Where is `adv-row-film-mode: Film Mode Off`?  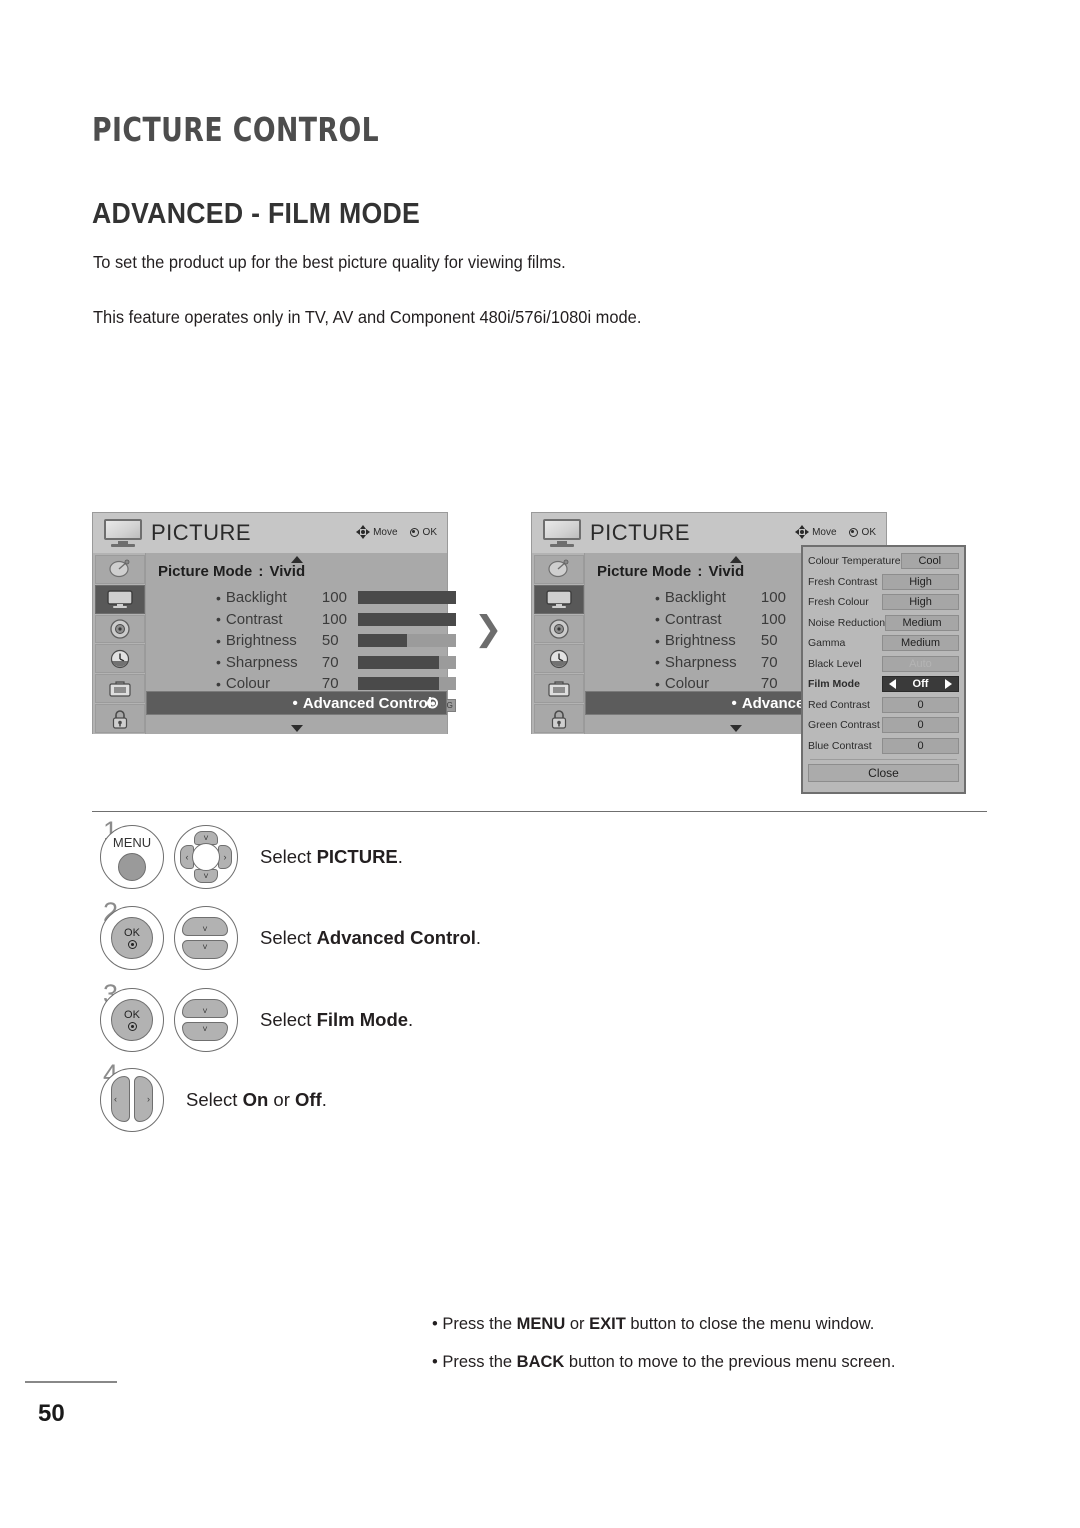
adv-row-film-mode: Film Mode Off is located at coordinates (883, 684).